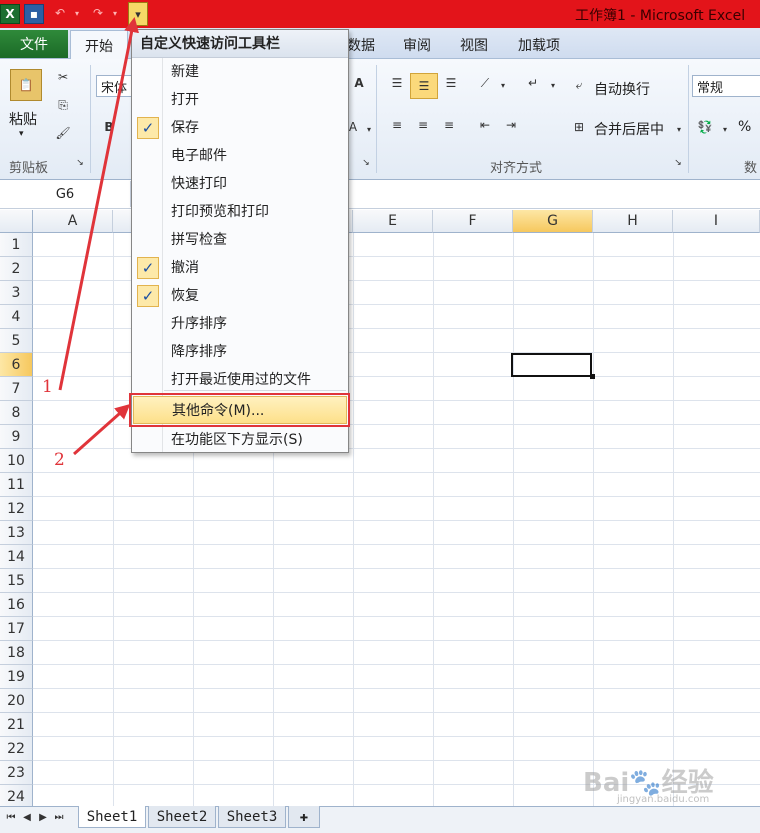 Image resolution: width=760 pixels, height=833 pixels. Describe the element at coordinates (10, 14) in the screenshot. I see `excel-app-icon: X` at that location.